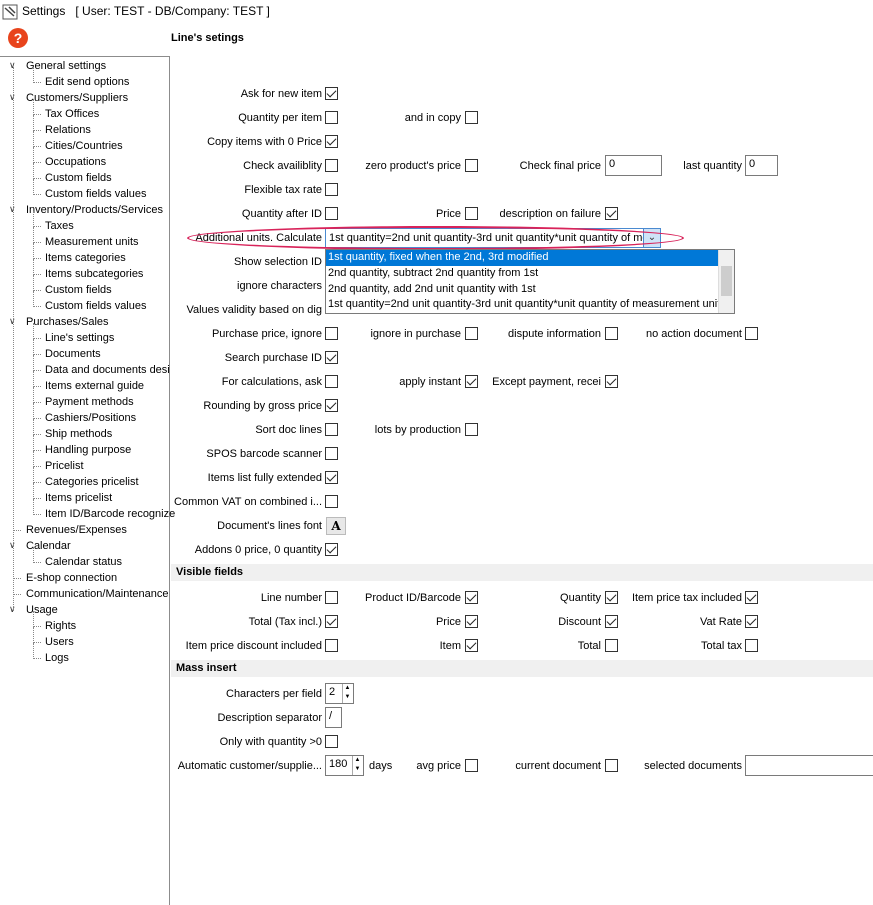  I want to click on item-checkbox, so click(471, 645).